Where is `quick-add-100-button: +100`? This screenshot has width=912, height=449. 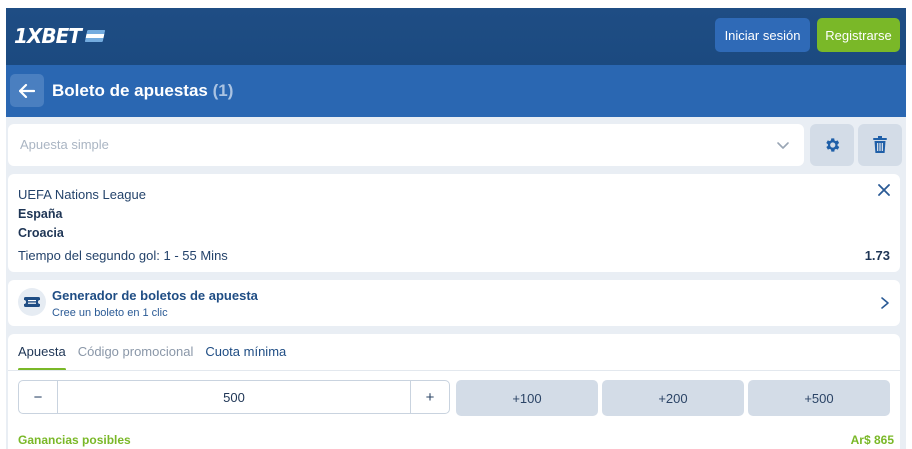 quick-add-100-button: +100 is located at coordinates (527, 398).